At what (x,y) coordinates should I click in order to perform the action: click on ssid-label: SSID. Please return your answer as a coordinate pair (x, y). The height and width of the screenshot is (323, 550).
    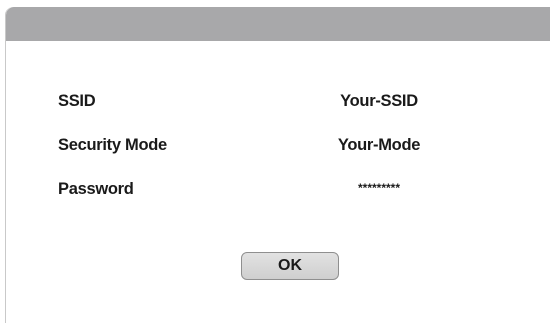
    Looking at the image, I should click on (77, 101).